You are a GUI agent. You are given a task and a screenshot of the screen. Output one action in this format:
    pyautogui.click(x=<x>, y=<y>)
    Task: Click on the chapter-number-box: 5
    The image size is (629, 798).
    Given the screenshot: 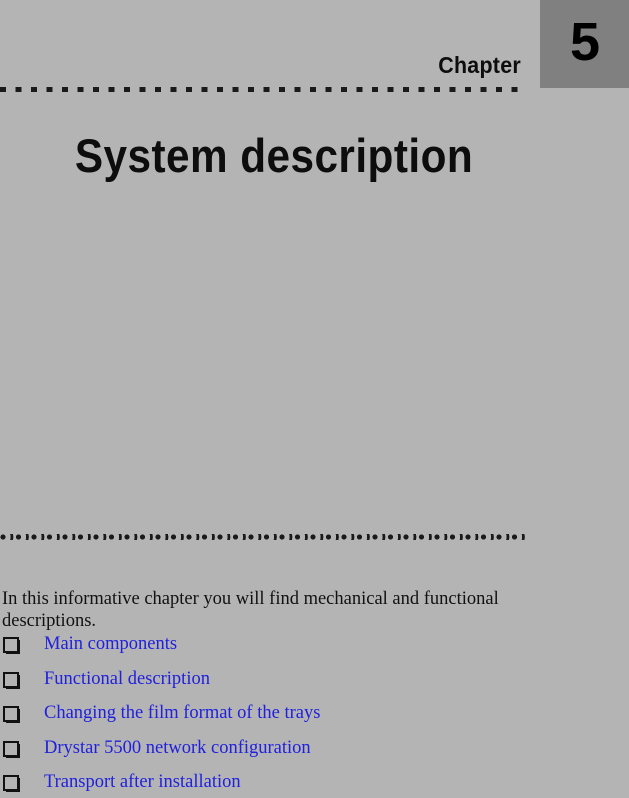 What is the action you would take?
    pyautogui.click(x=584, y=44)
    